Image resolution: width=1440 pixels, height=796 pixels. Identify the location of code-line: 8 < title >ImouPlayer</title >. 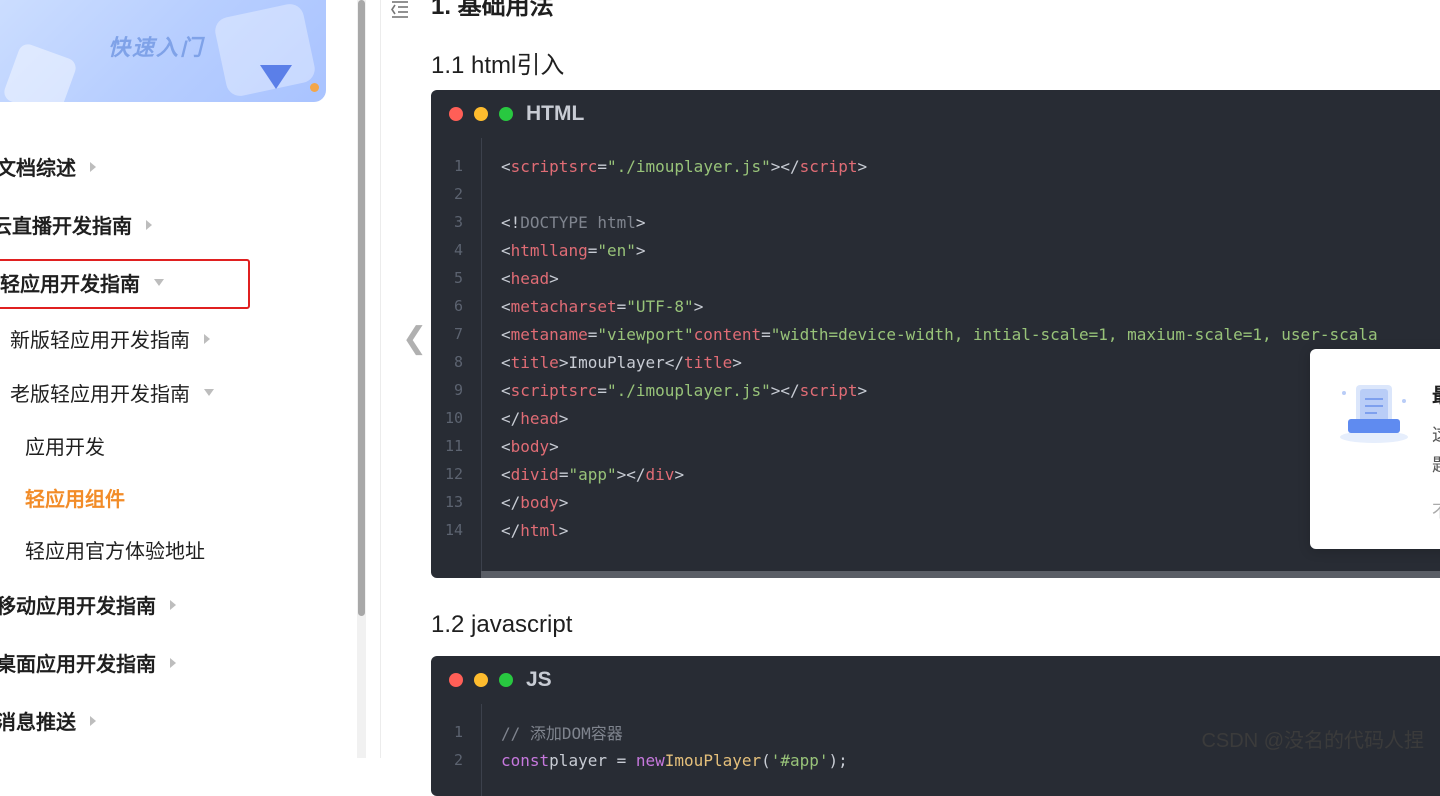
(904, 362).